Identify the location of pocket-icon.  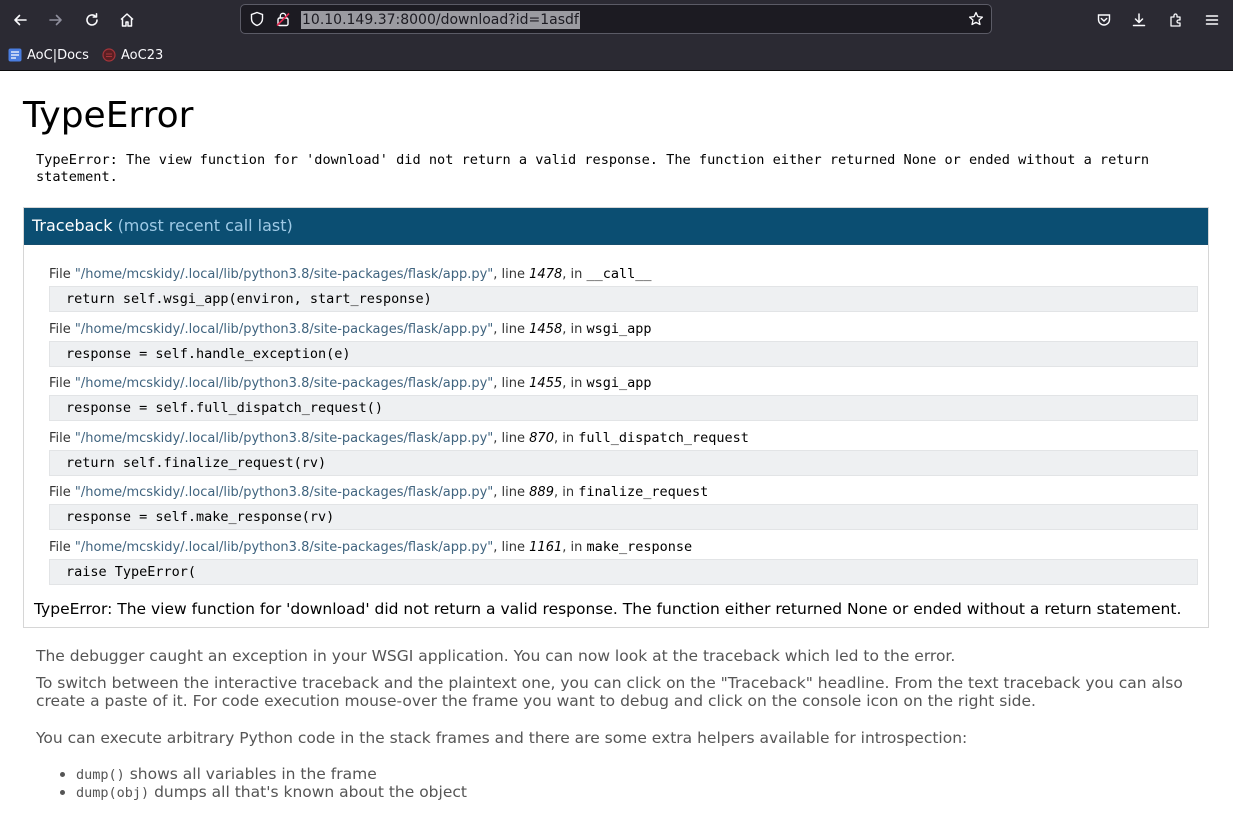
(1104, 20).